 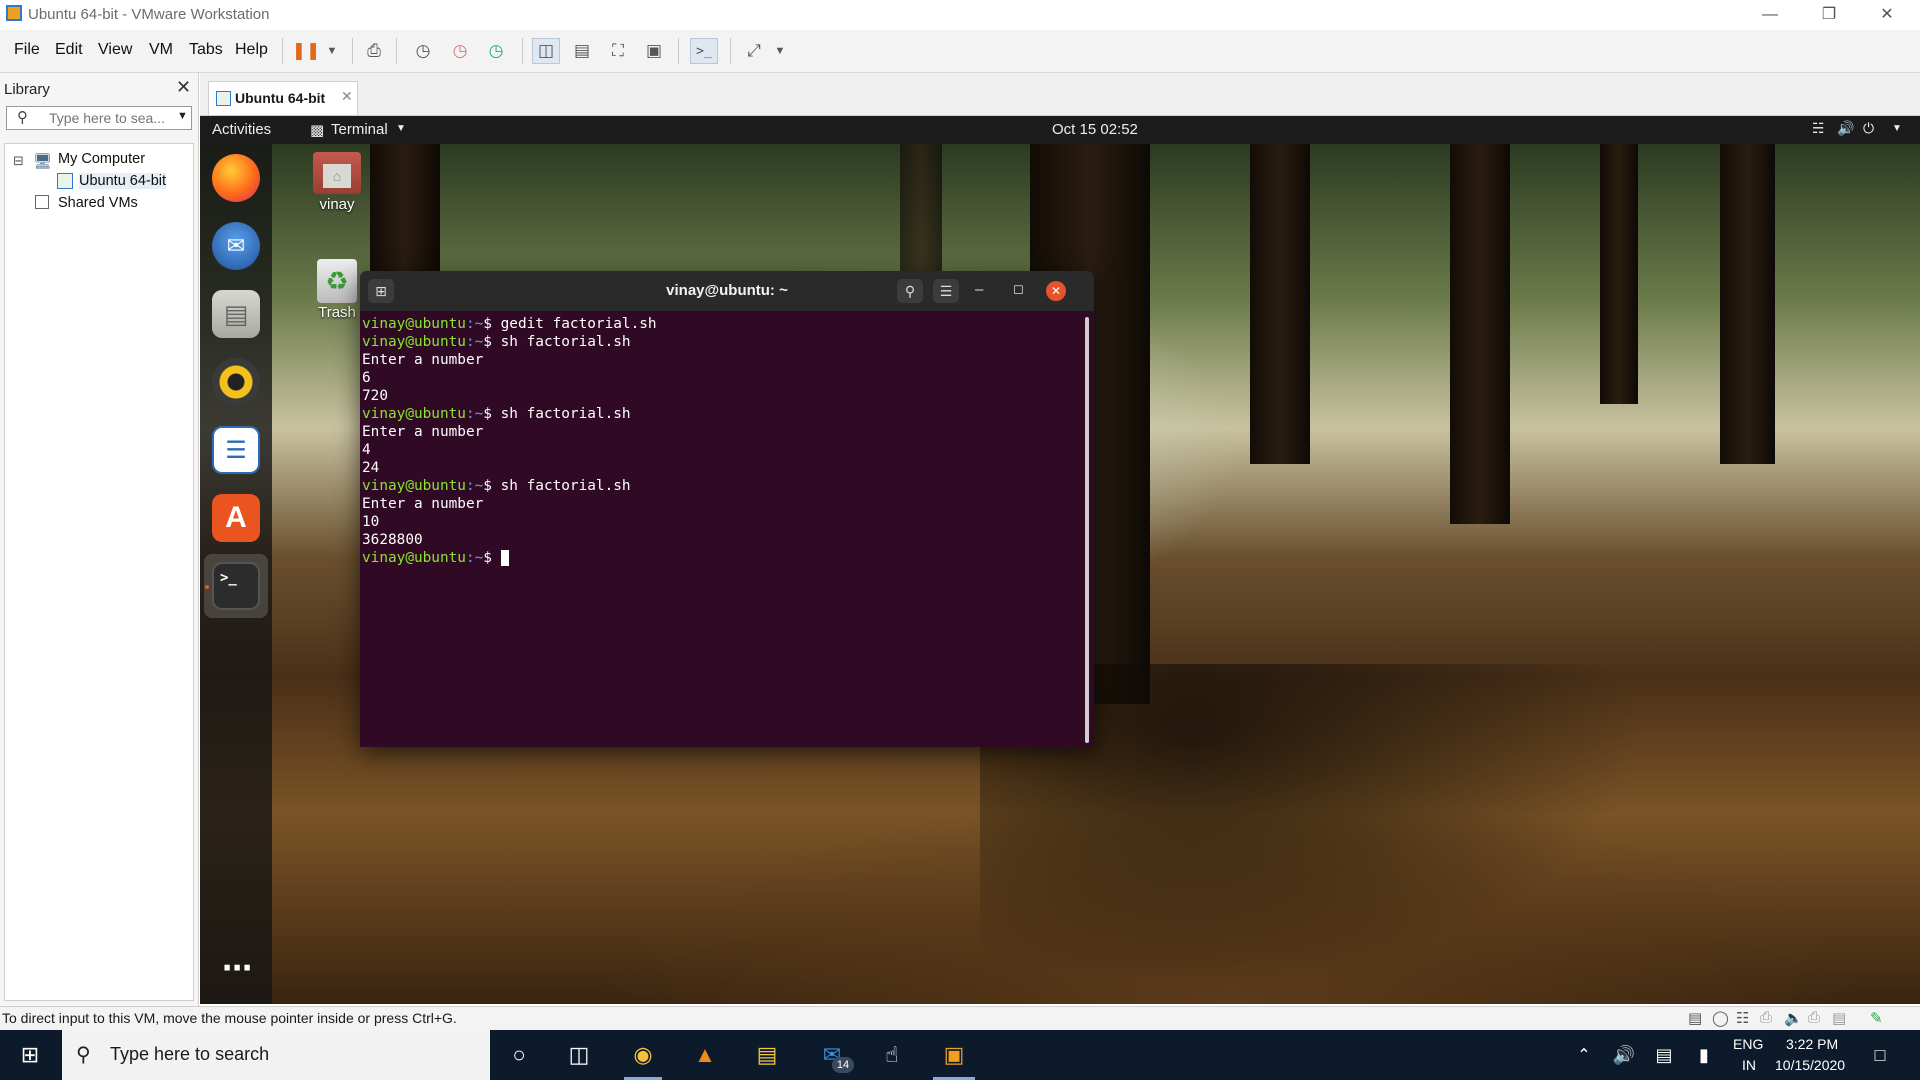 What do you see at coordinates (42, 202) in the screenshot?
I see `shared-vms-icon` at bounding box center [42, 202].